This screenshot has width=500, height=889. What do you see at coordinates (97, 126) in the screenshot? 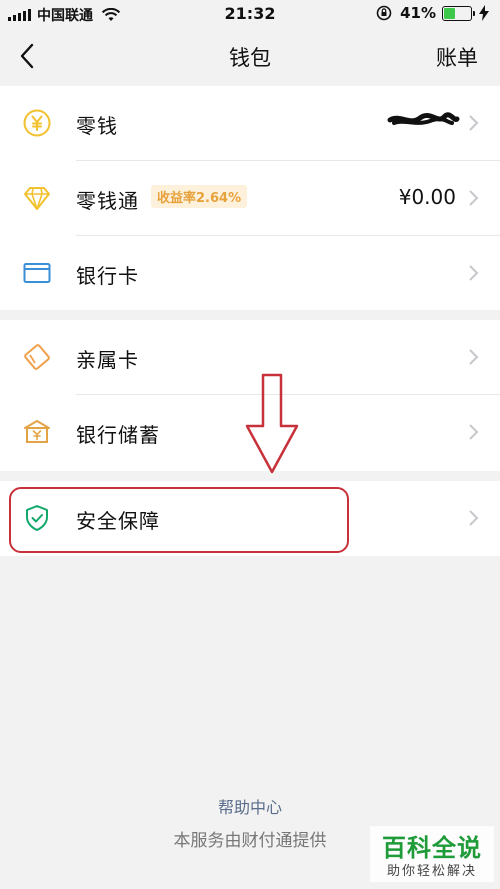
I see `row-label: 零钱` at bounding box center [97, 126].